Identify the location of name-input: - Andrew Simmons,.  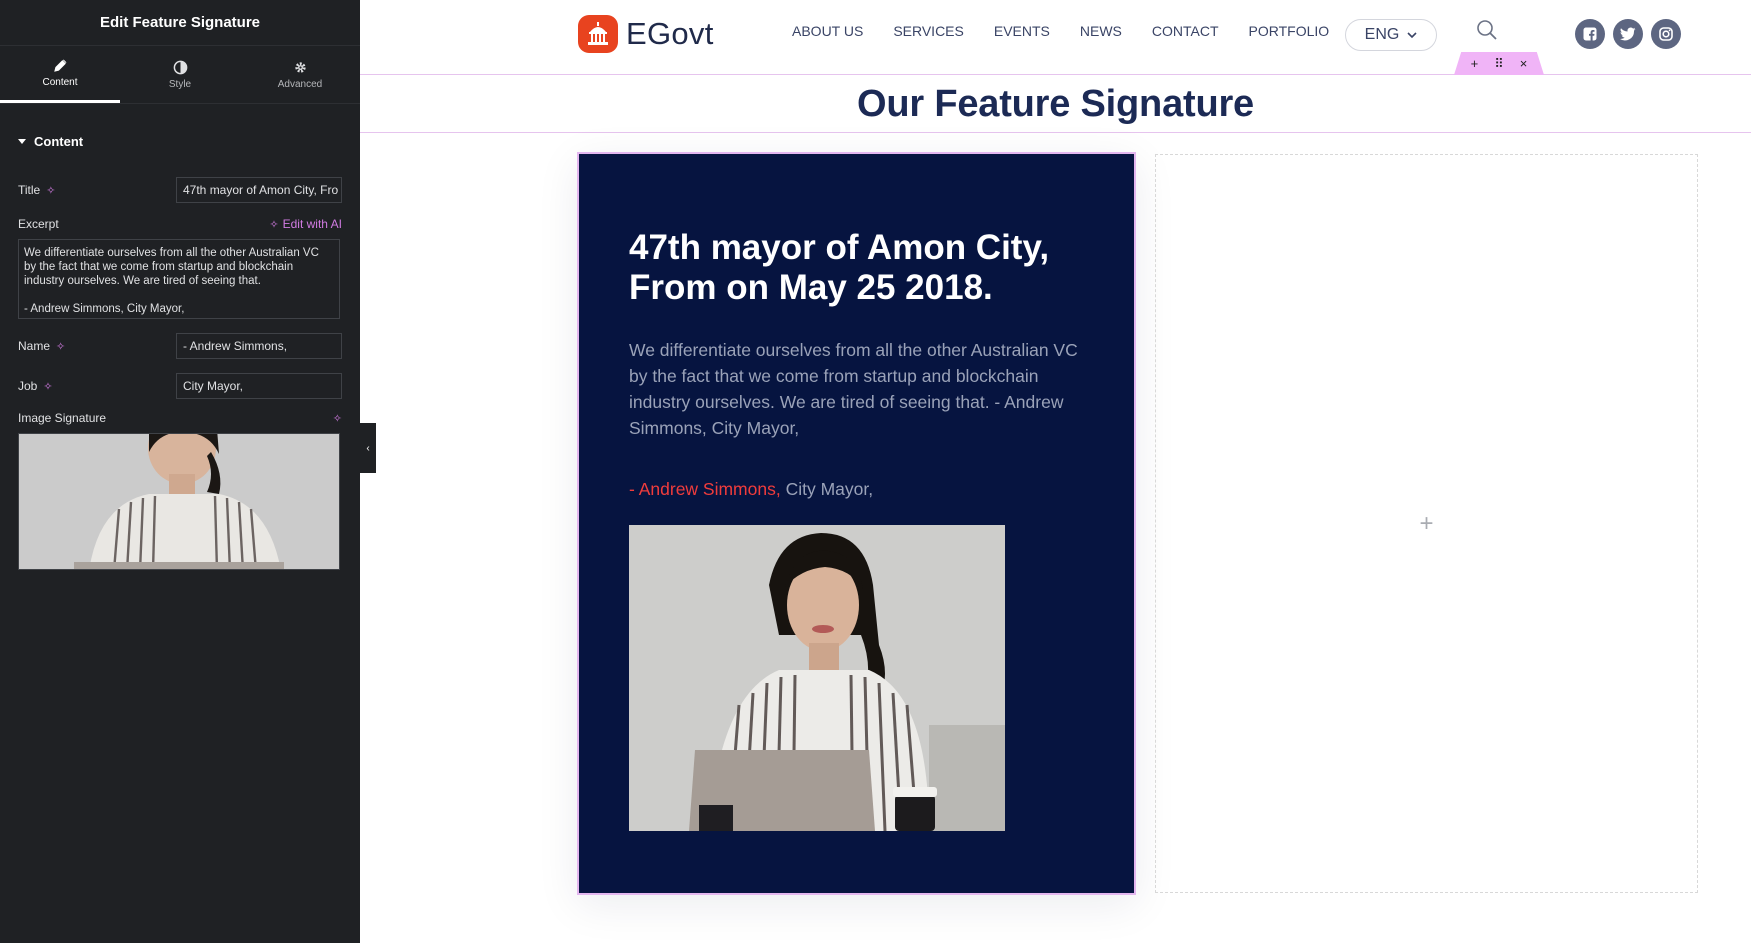
(259, 346).